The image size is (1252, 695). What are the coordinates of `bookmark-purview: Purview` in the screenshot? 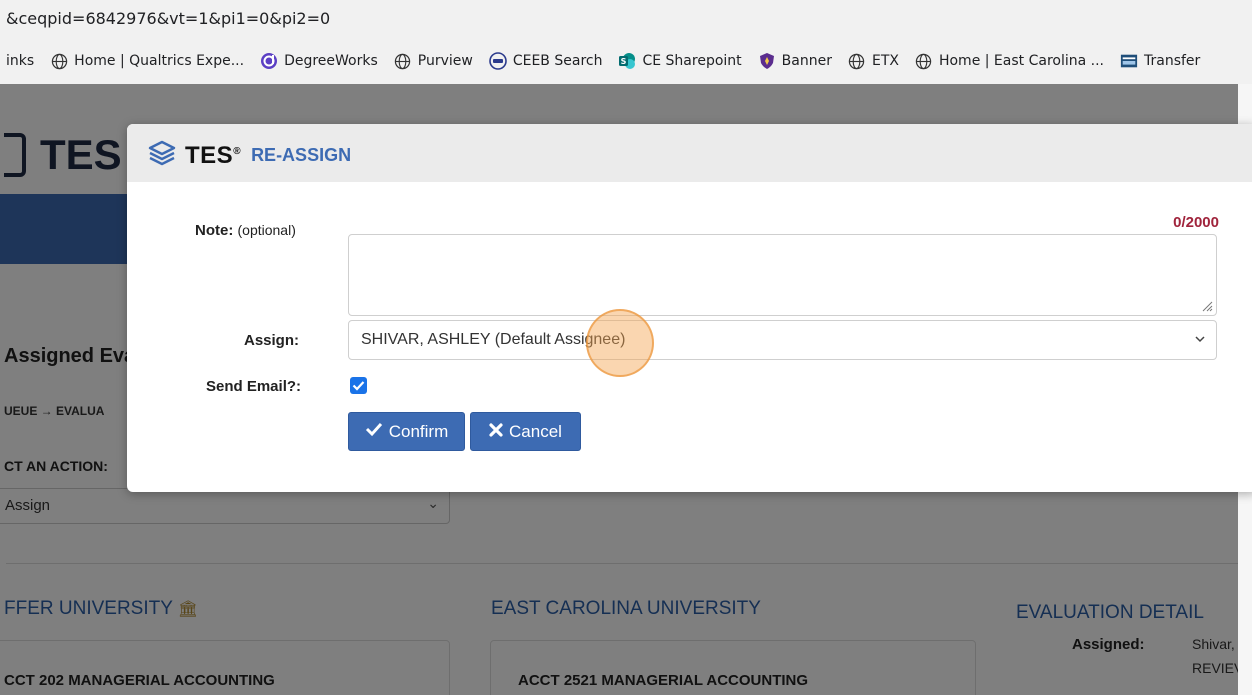 It's located at (433, 61).